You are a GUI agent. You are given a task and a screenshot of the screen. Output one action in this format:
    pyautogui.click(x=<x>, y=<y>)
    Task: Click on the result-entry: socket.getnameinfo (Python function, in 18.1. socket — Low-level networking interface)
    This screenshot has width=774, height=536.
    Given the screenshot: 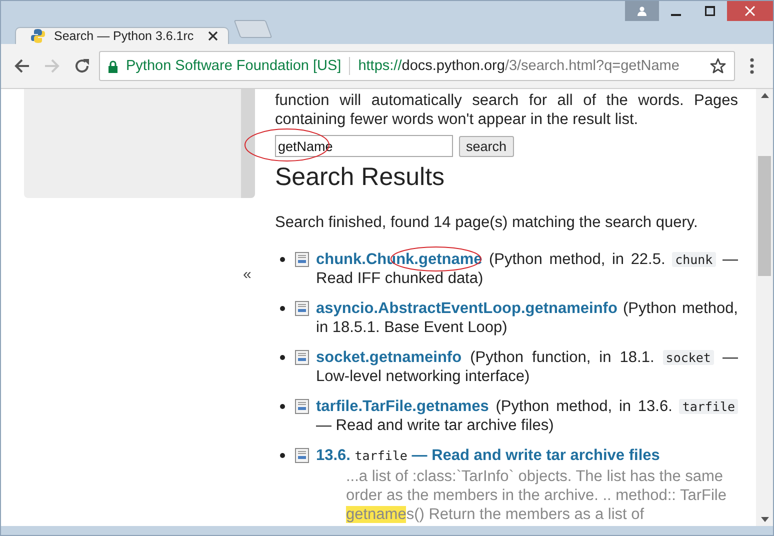 What is the action you would take?
    pyautogui.click(x=527, y=367)
    